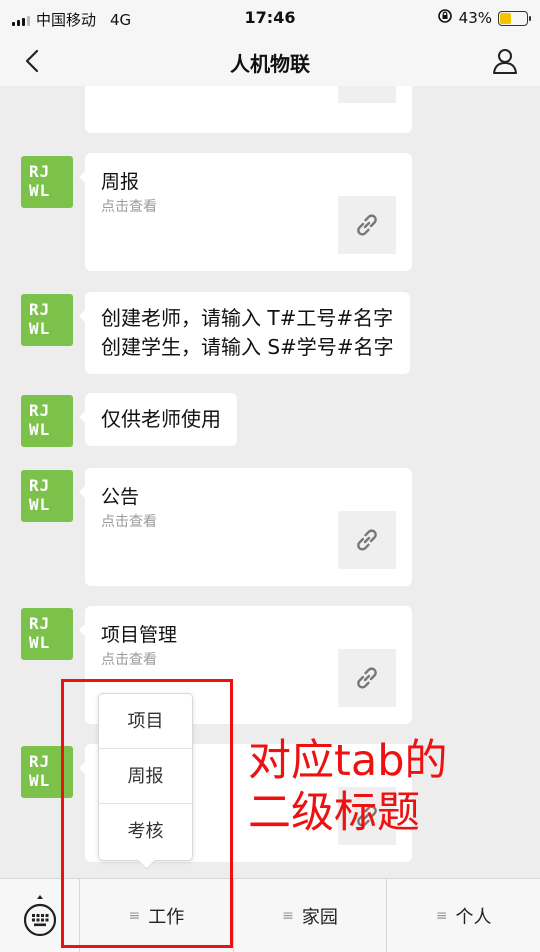 This screenshot has height=952, width=540. I want to click on tab-personal: ≡ 个人, so click(463, 915).